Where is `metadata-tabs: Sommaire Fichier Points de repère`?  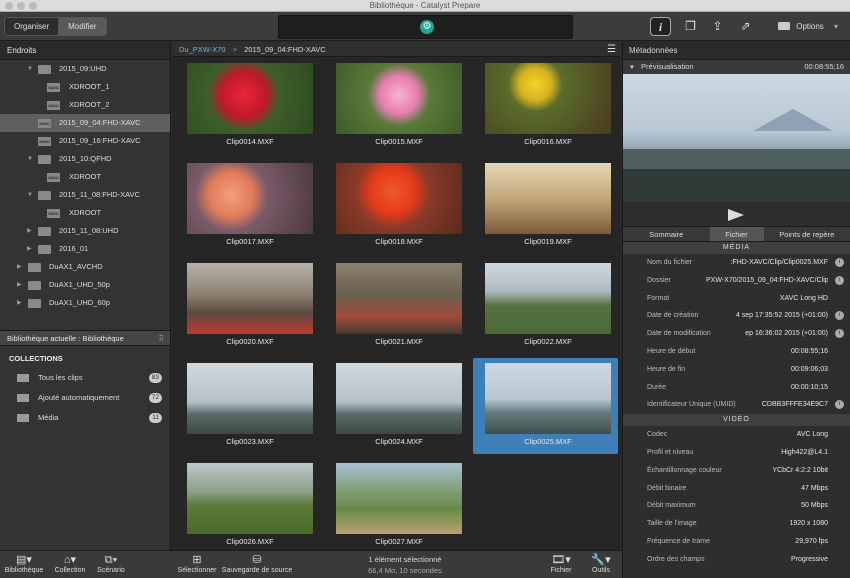
metadata-tabs: Sommaire Fichier Points de repère is located at coordinates (736, 234).